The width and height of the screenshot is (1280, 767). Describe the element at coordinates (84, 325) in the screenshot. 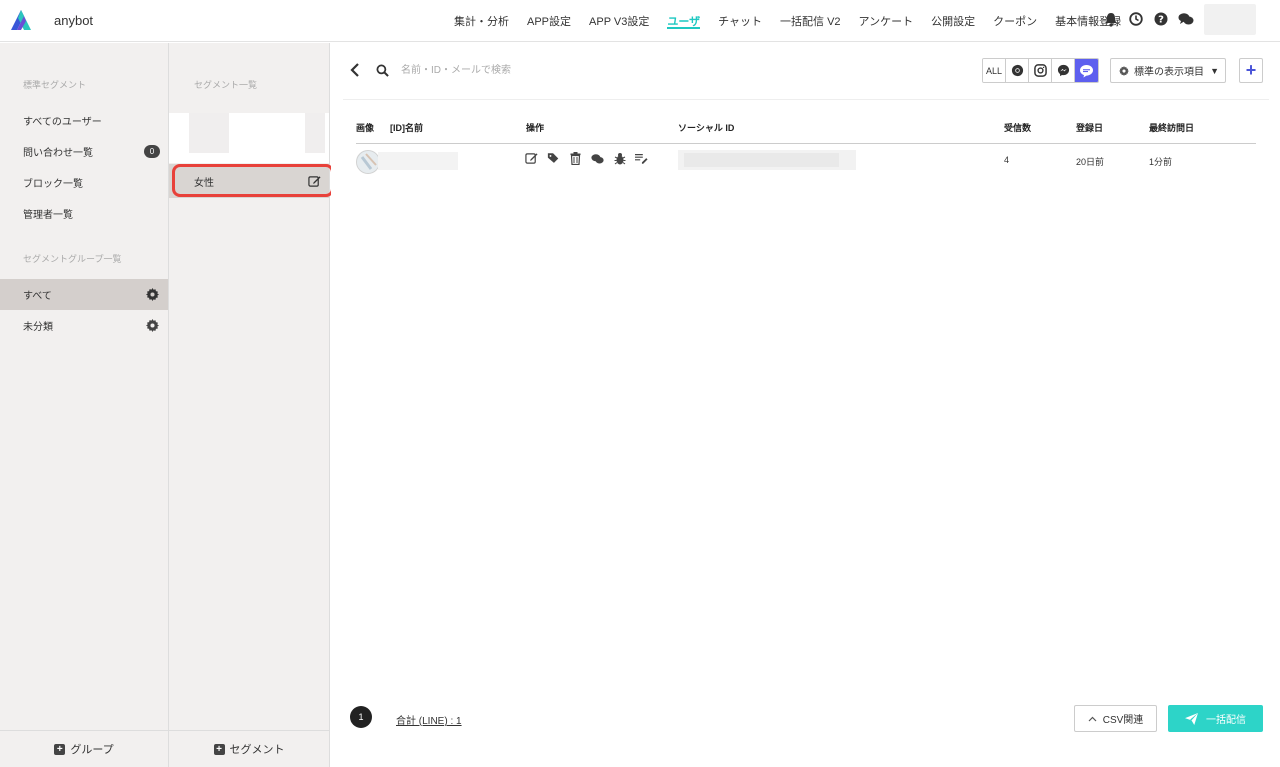

I see `sidebar-group-uncategorized: 未分類` at that location.